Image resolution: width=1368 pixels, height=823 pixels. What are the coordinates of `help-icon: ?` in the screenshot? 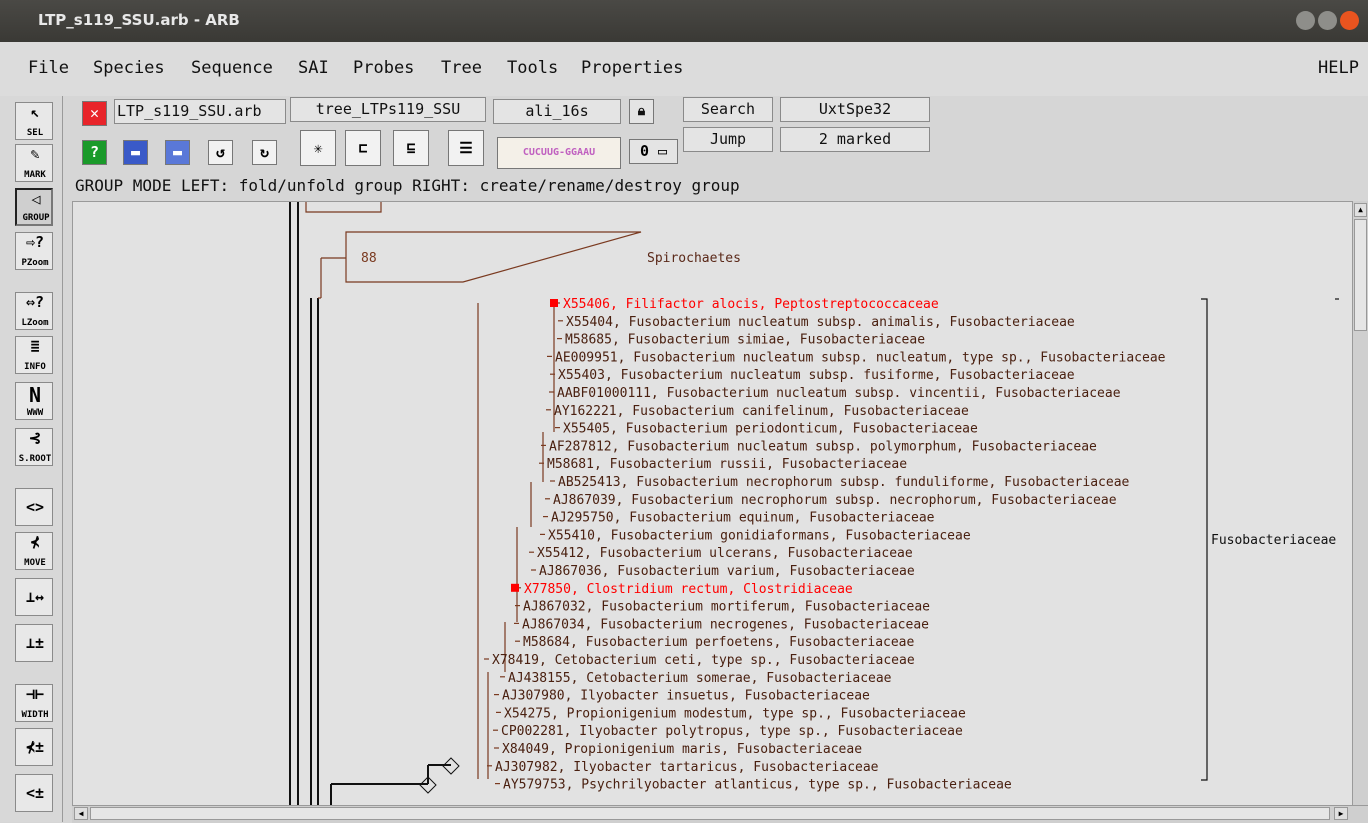 It's located at (94, 152).